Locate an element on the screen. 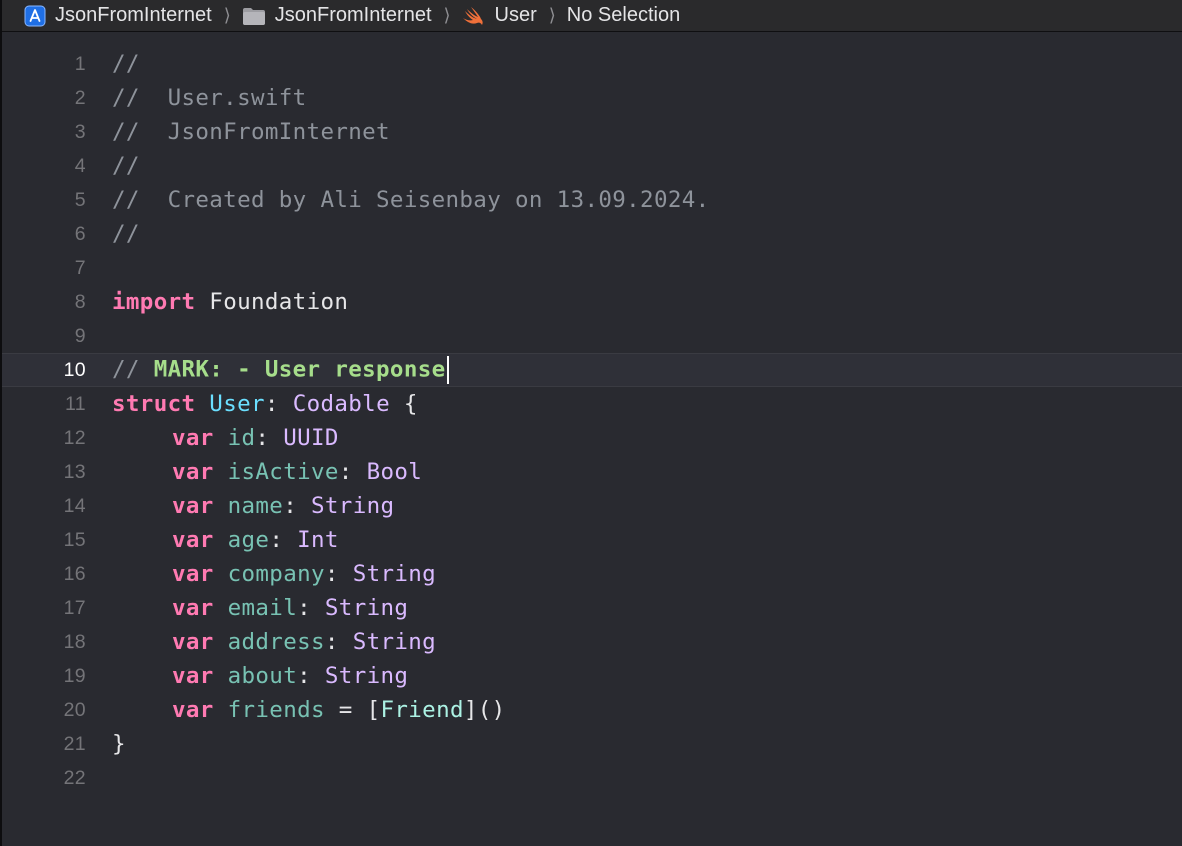 The height and width of the screenshot is (846, 1182). code-line: 15 var age: Int is located at coordinates (592, 540).